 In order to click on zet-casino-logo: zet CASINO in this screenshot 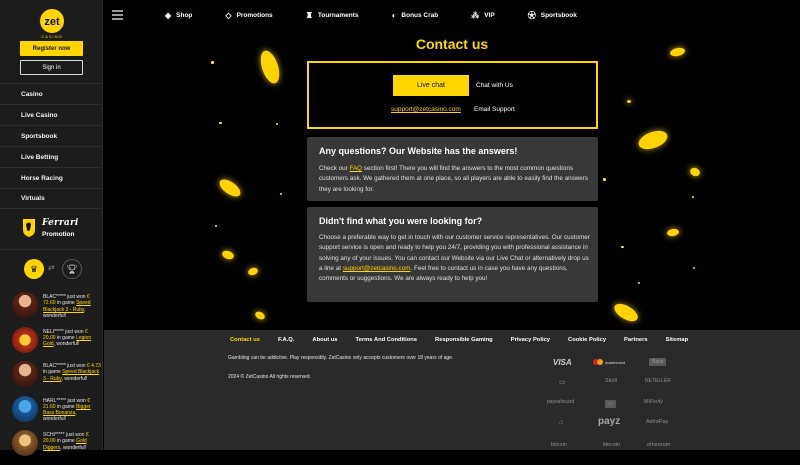, I will do `click(52, 24)`.